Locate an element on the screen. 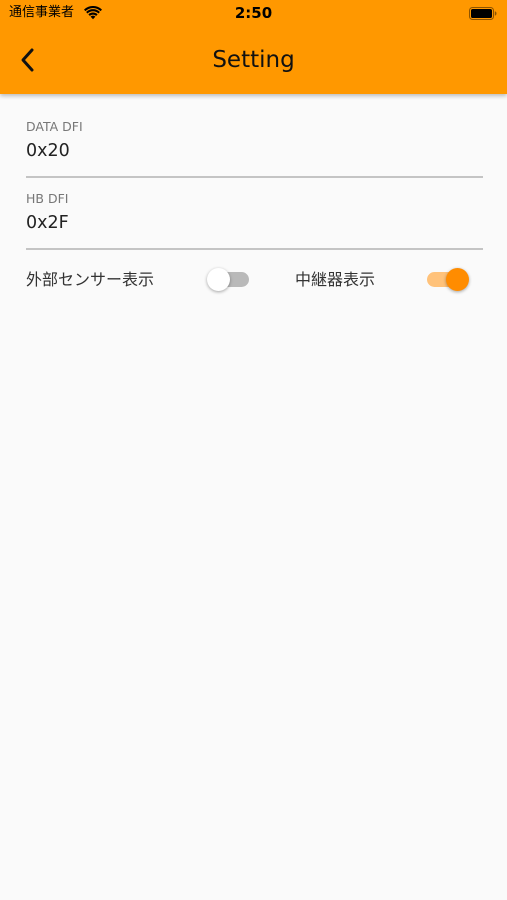 This screenshot has height=900, width=507. repeater-toggle is located at coordinates (448, 280).